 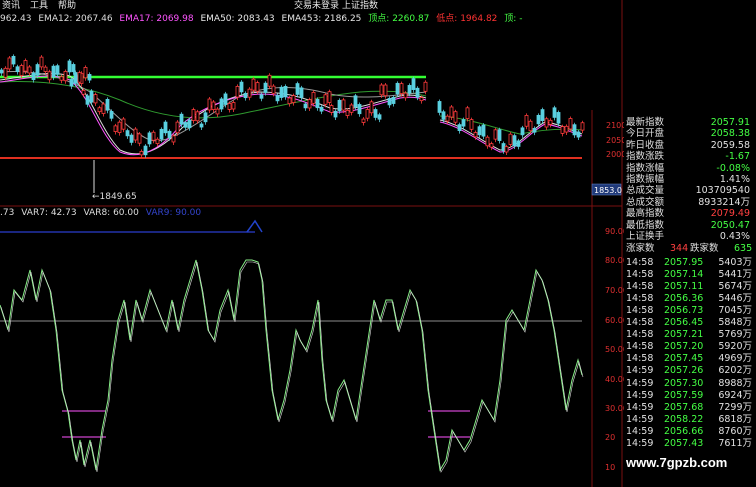 What do you see at coordinates (684, 443) in the screenshot?
I see `tick-price: 2057.43` at bounding box center [684, 443].